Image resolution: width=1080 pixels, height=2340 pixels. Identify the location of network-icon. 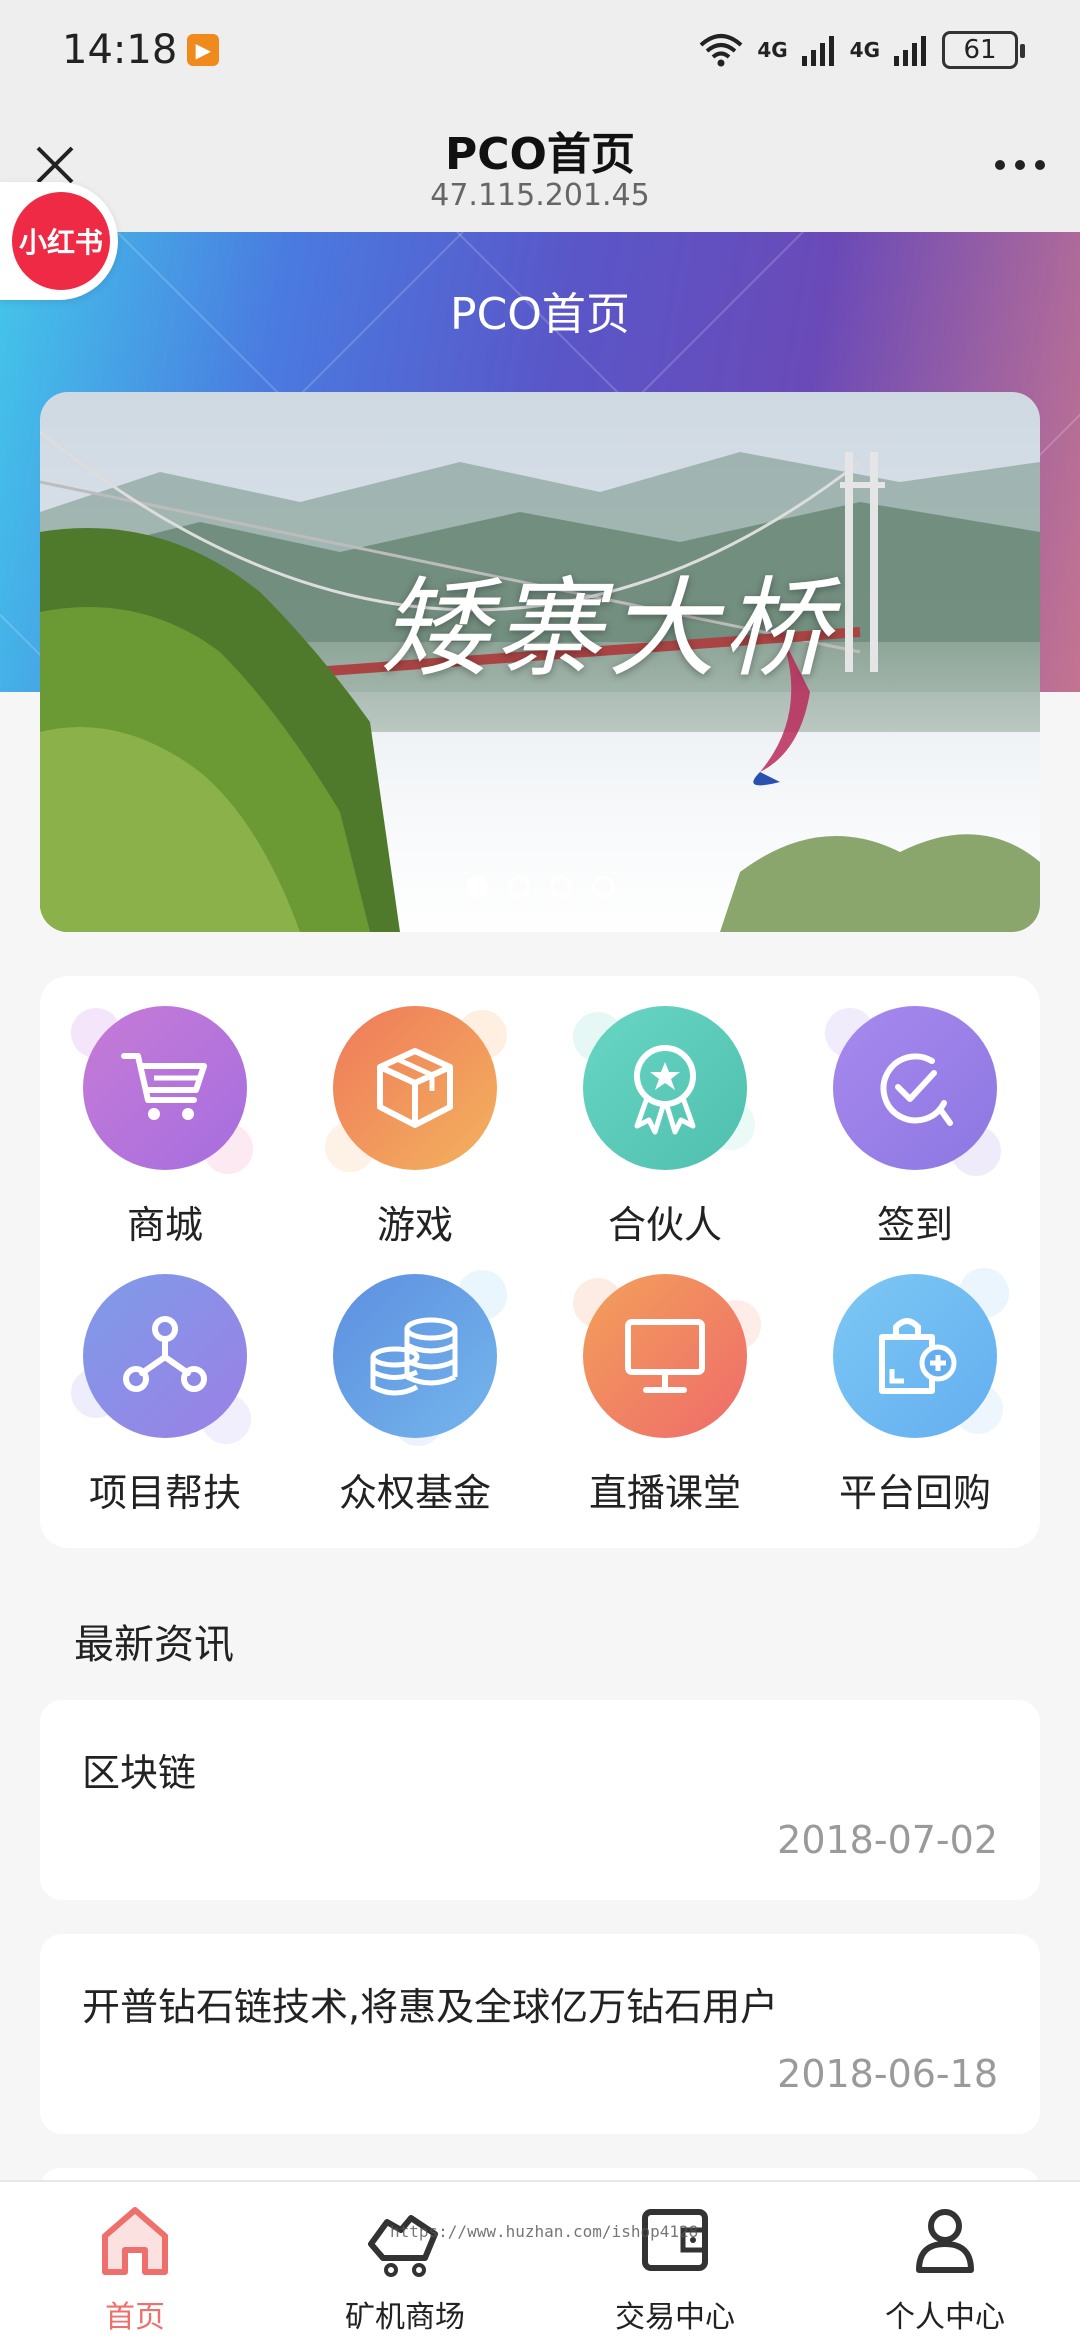
(161, 1359).